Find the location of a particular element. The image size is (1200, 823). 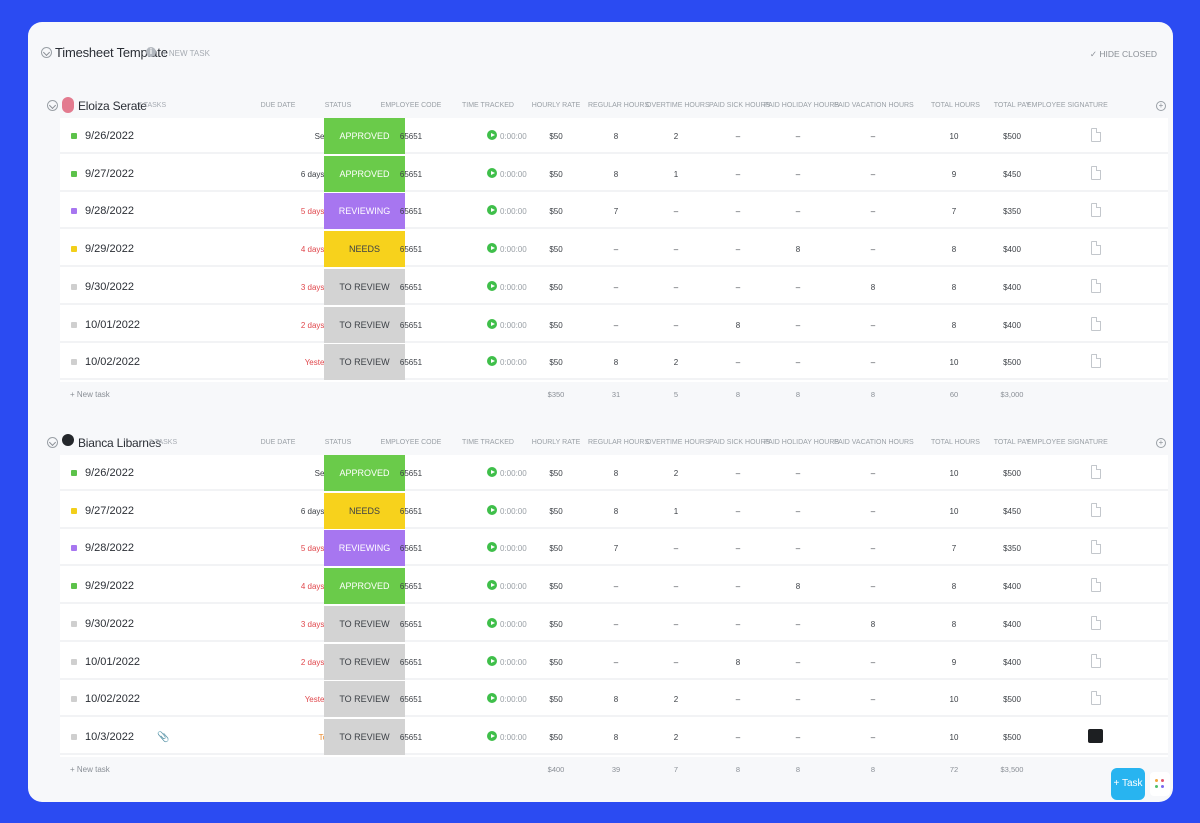

cell-sick: 8 is located at coordinates (738, 325).